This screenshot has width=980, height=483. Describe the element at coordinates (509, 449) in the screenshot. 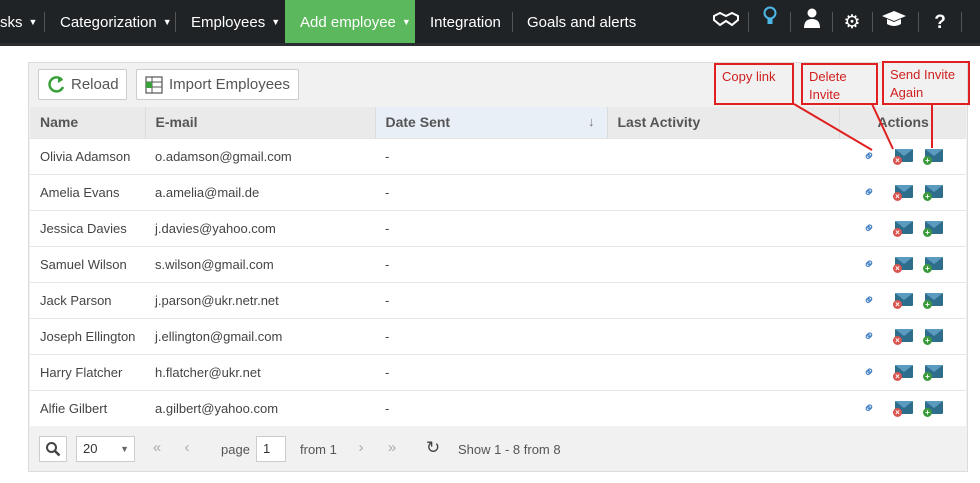

I see `page-summary: Show 1 - 8 from 8` at that location.